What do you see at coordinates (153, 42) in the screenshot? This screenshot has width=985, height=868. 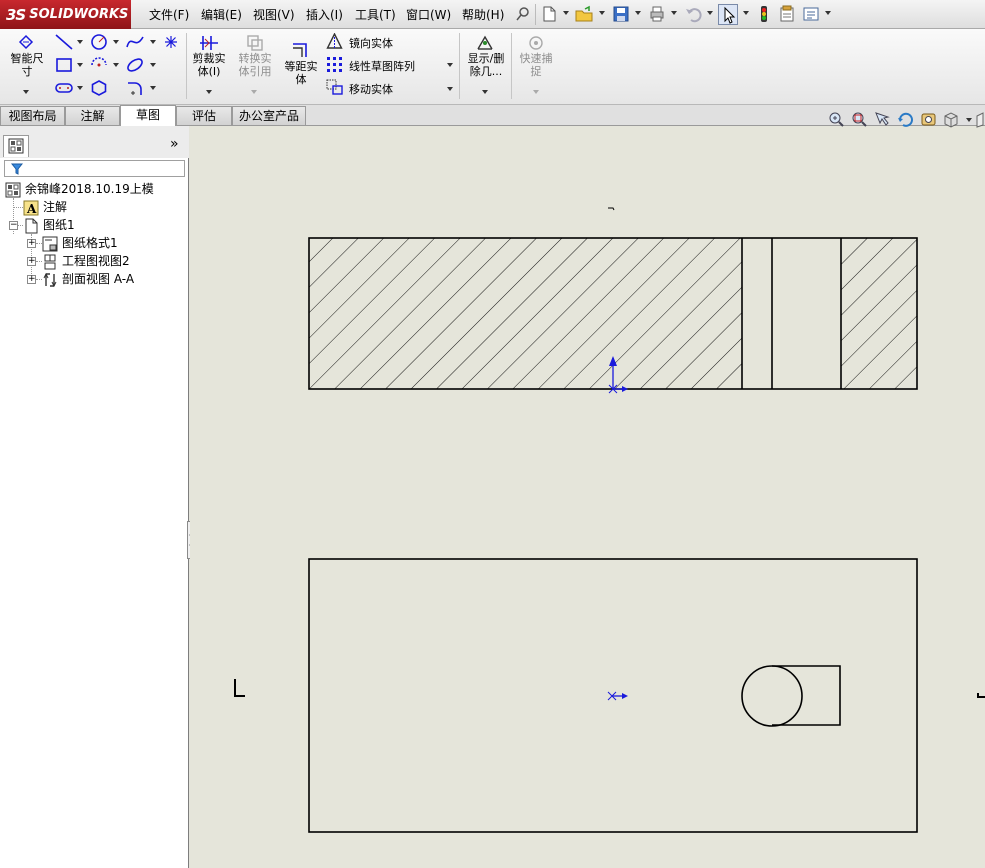 I see `spline-dropdown-icon` at bounding box center [153, 42].